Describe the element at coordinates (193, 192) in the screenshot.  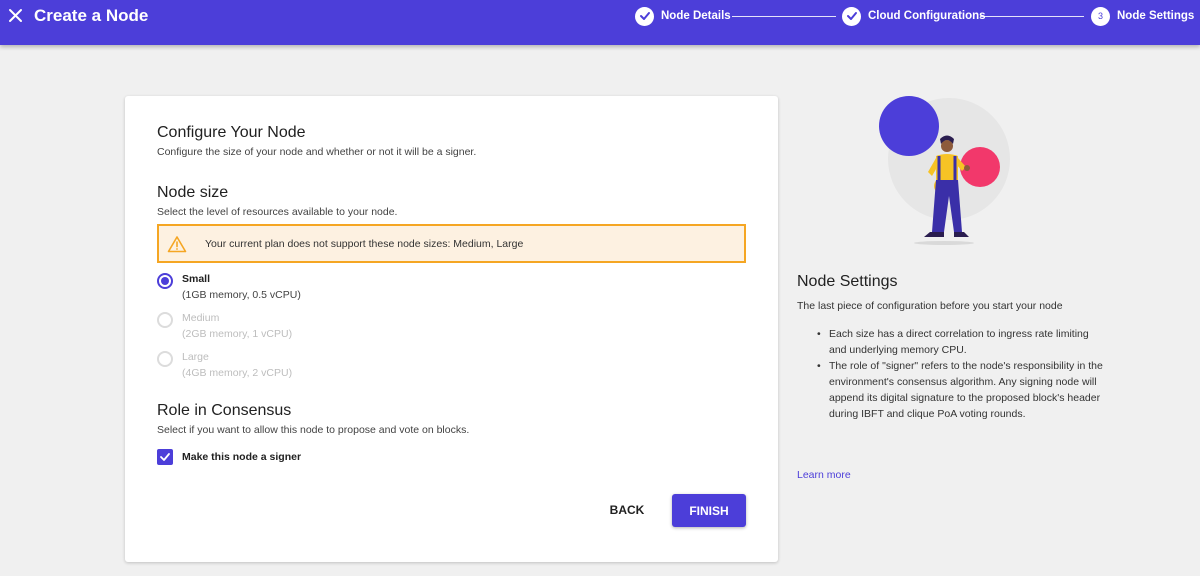
I see `node-size-title: Node size` at that location.